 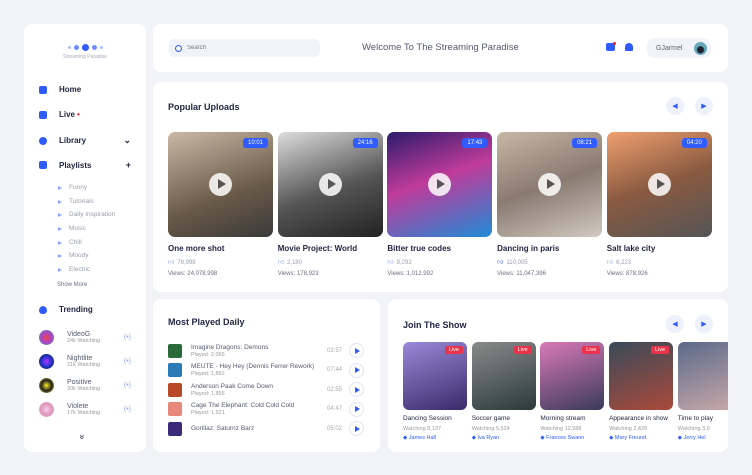 I want to click on trending-name: VideoG, so click(x=79, y=334).